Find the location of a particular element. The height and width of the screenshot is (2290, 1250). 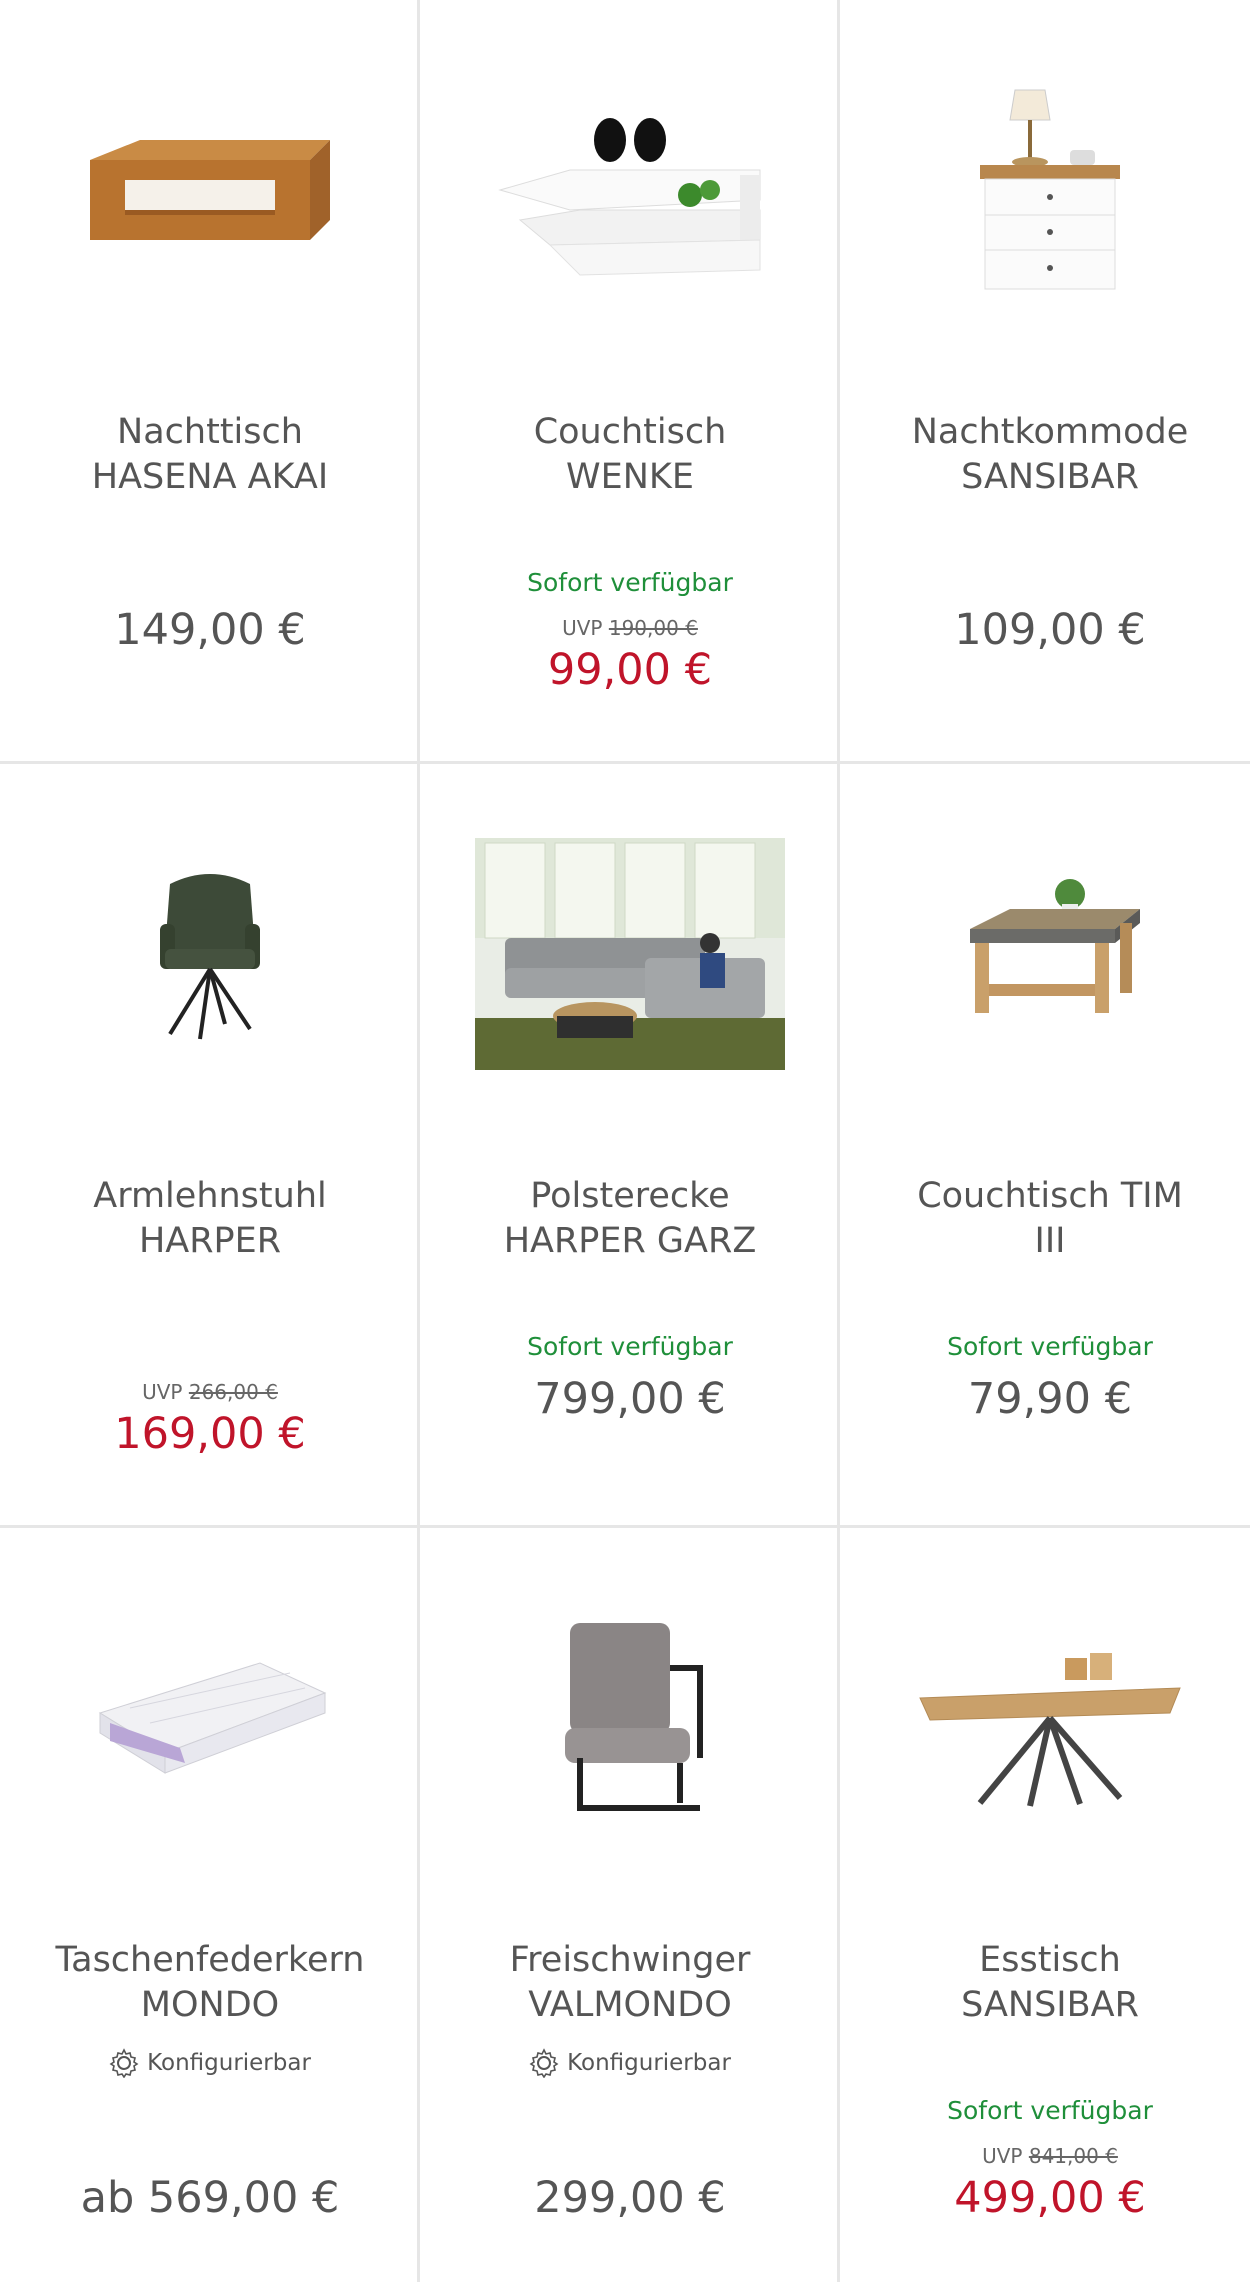

wooden-nightstand-image is located at coordinates (210, 190).